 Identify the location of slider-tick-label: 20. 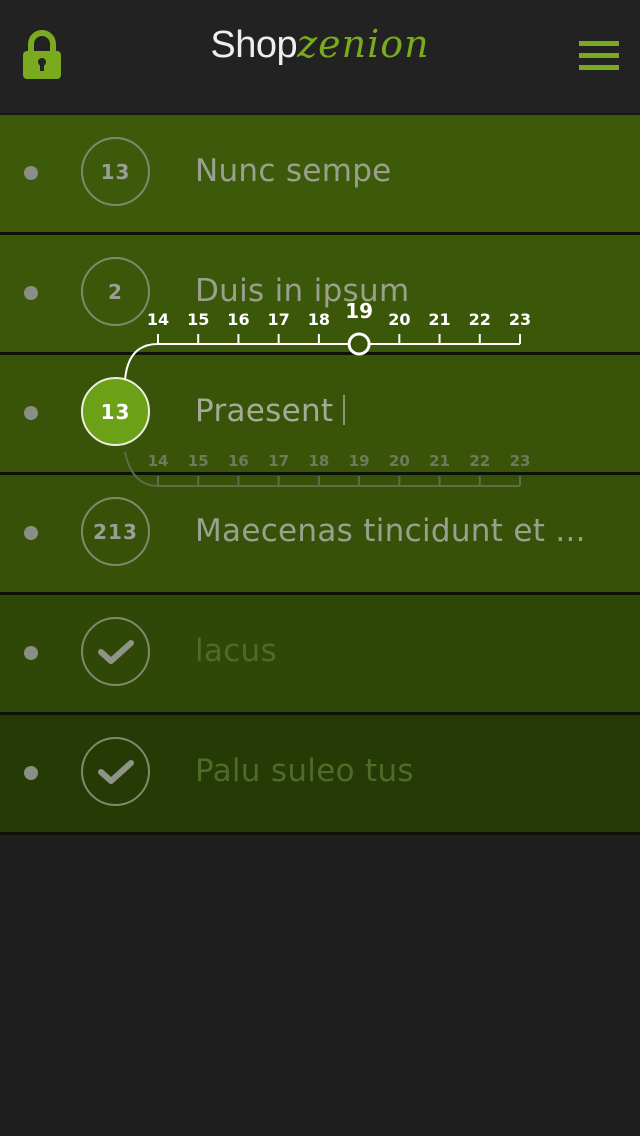
(399, 319).